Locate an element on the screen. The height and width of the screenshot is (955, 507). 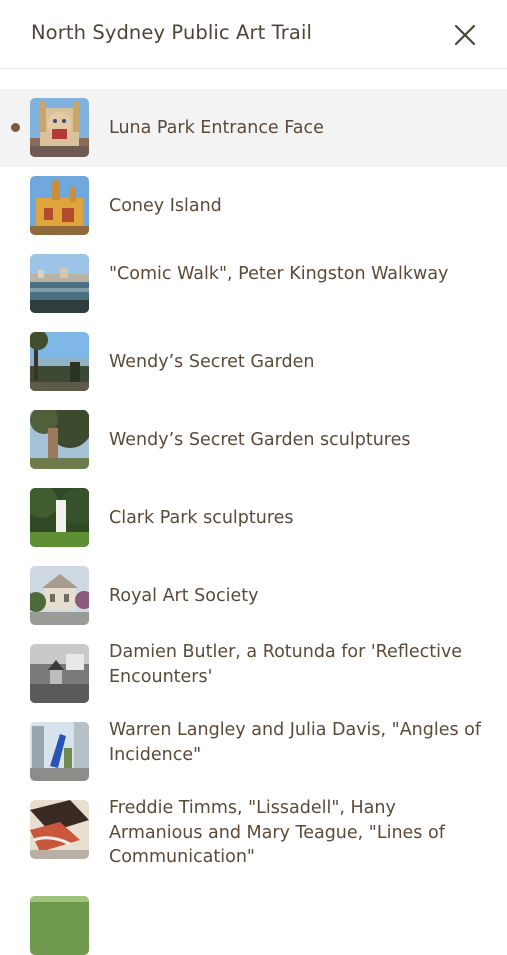
list-item-wendys-secret-garden: Wendy’s Secret Garden is located at coordinates (253, 362).